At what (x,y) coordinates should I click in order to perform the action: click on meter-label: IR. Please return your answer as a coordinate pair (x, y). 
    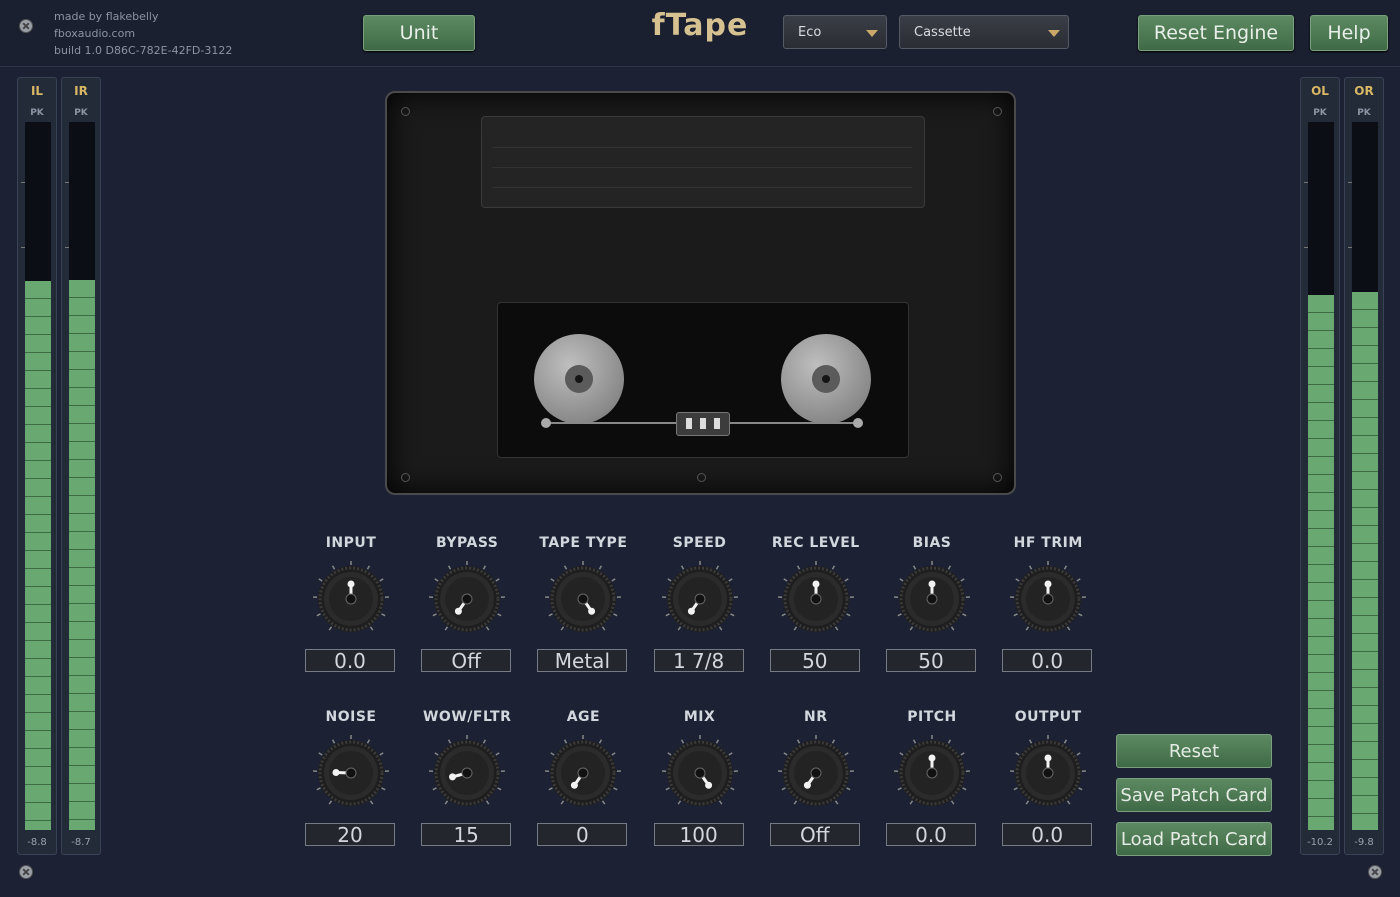
    Looking at the image, I should click on (81, 91).